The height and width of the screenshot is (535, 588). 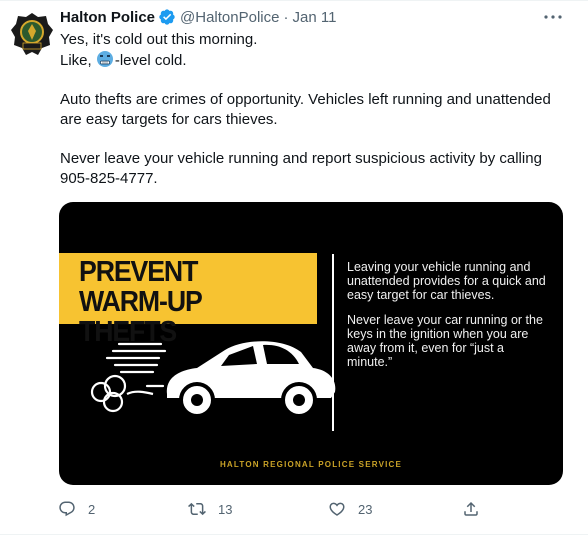 What do you see at coordinates (213, 379) in the screenshot?
I see `speeding-car-icon` at bounding box center [213, 379].